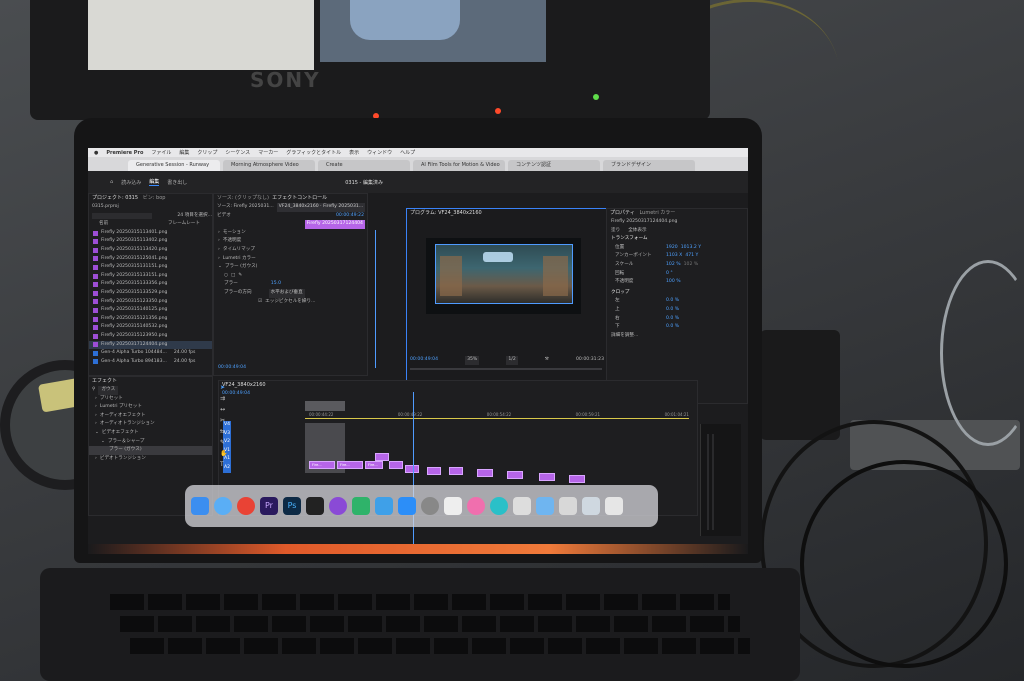  Describe the element at coordinates (248, 442) in the screenshot. I see `track-v2: V2` at that location.